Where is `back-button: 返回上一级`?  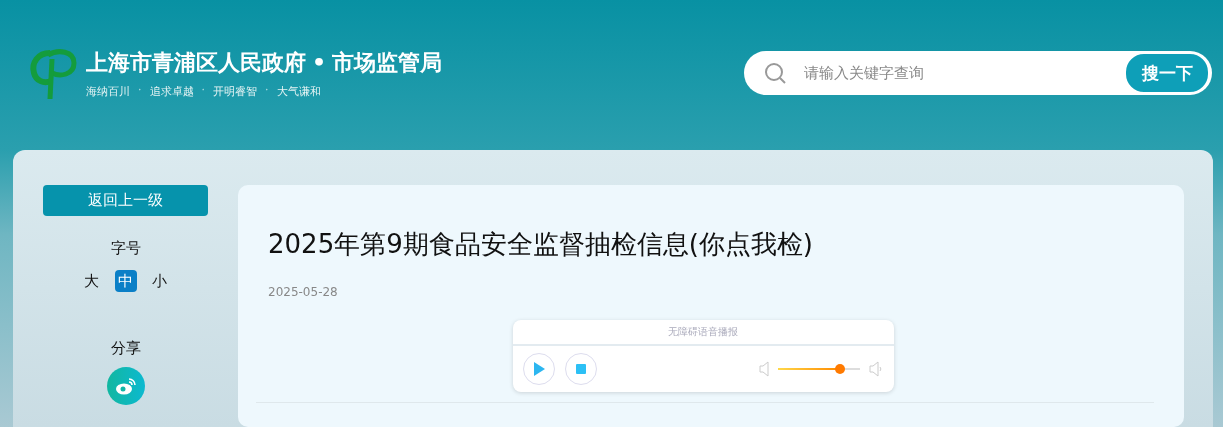
back-button: 返回上一级 is located at coordinates (125, 200).